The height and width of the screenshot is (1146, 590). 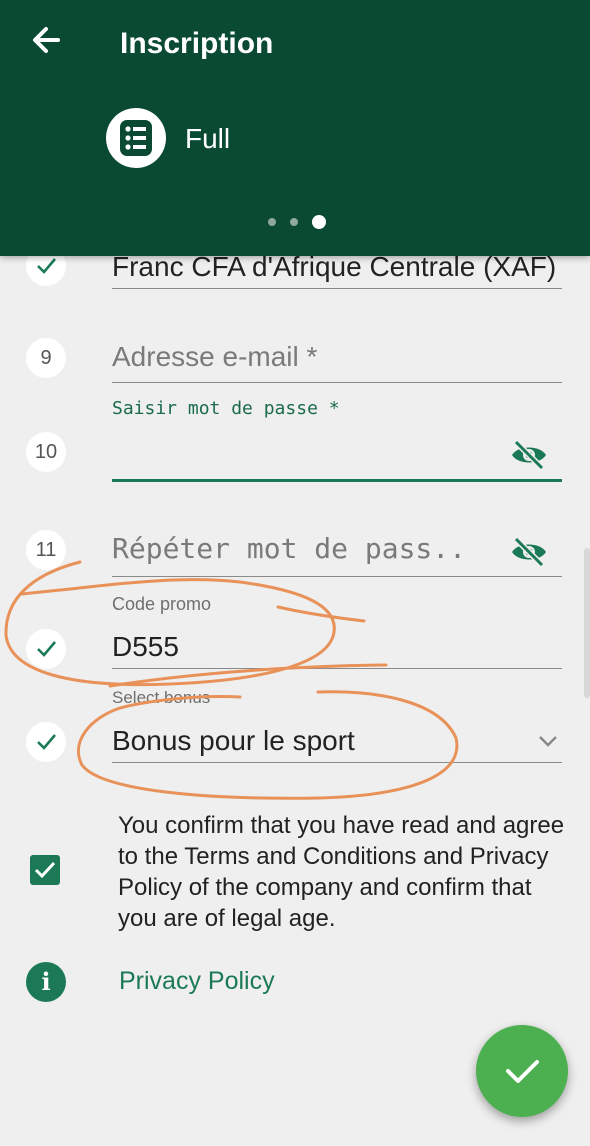 What do you see at coordinates (548, 741) in the screenshot?
I see `chevron-down-icon` at bounding box center [548, 741].